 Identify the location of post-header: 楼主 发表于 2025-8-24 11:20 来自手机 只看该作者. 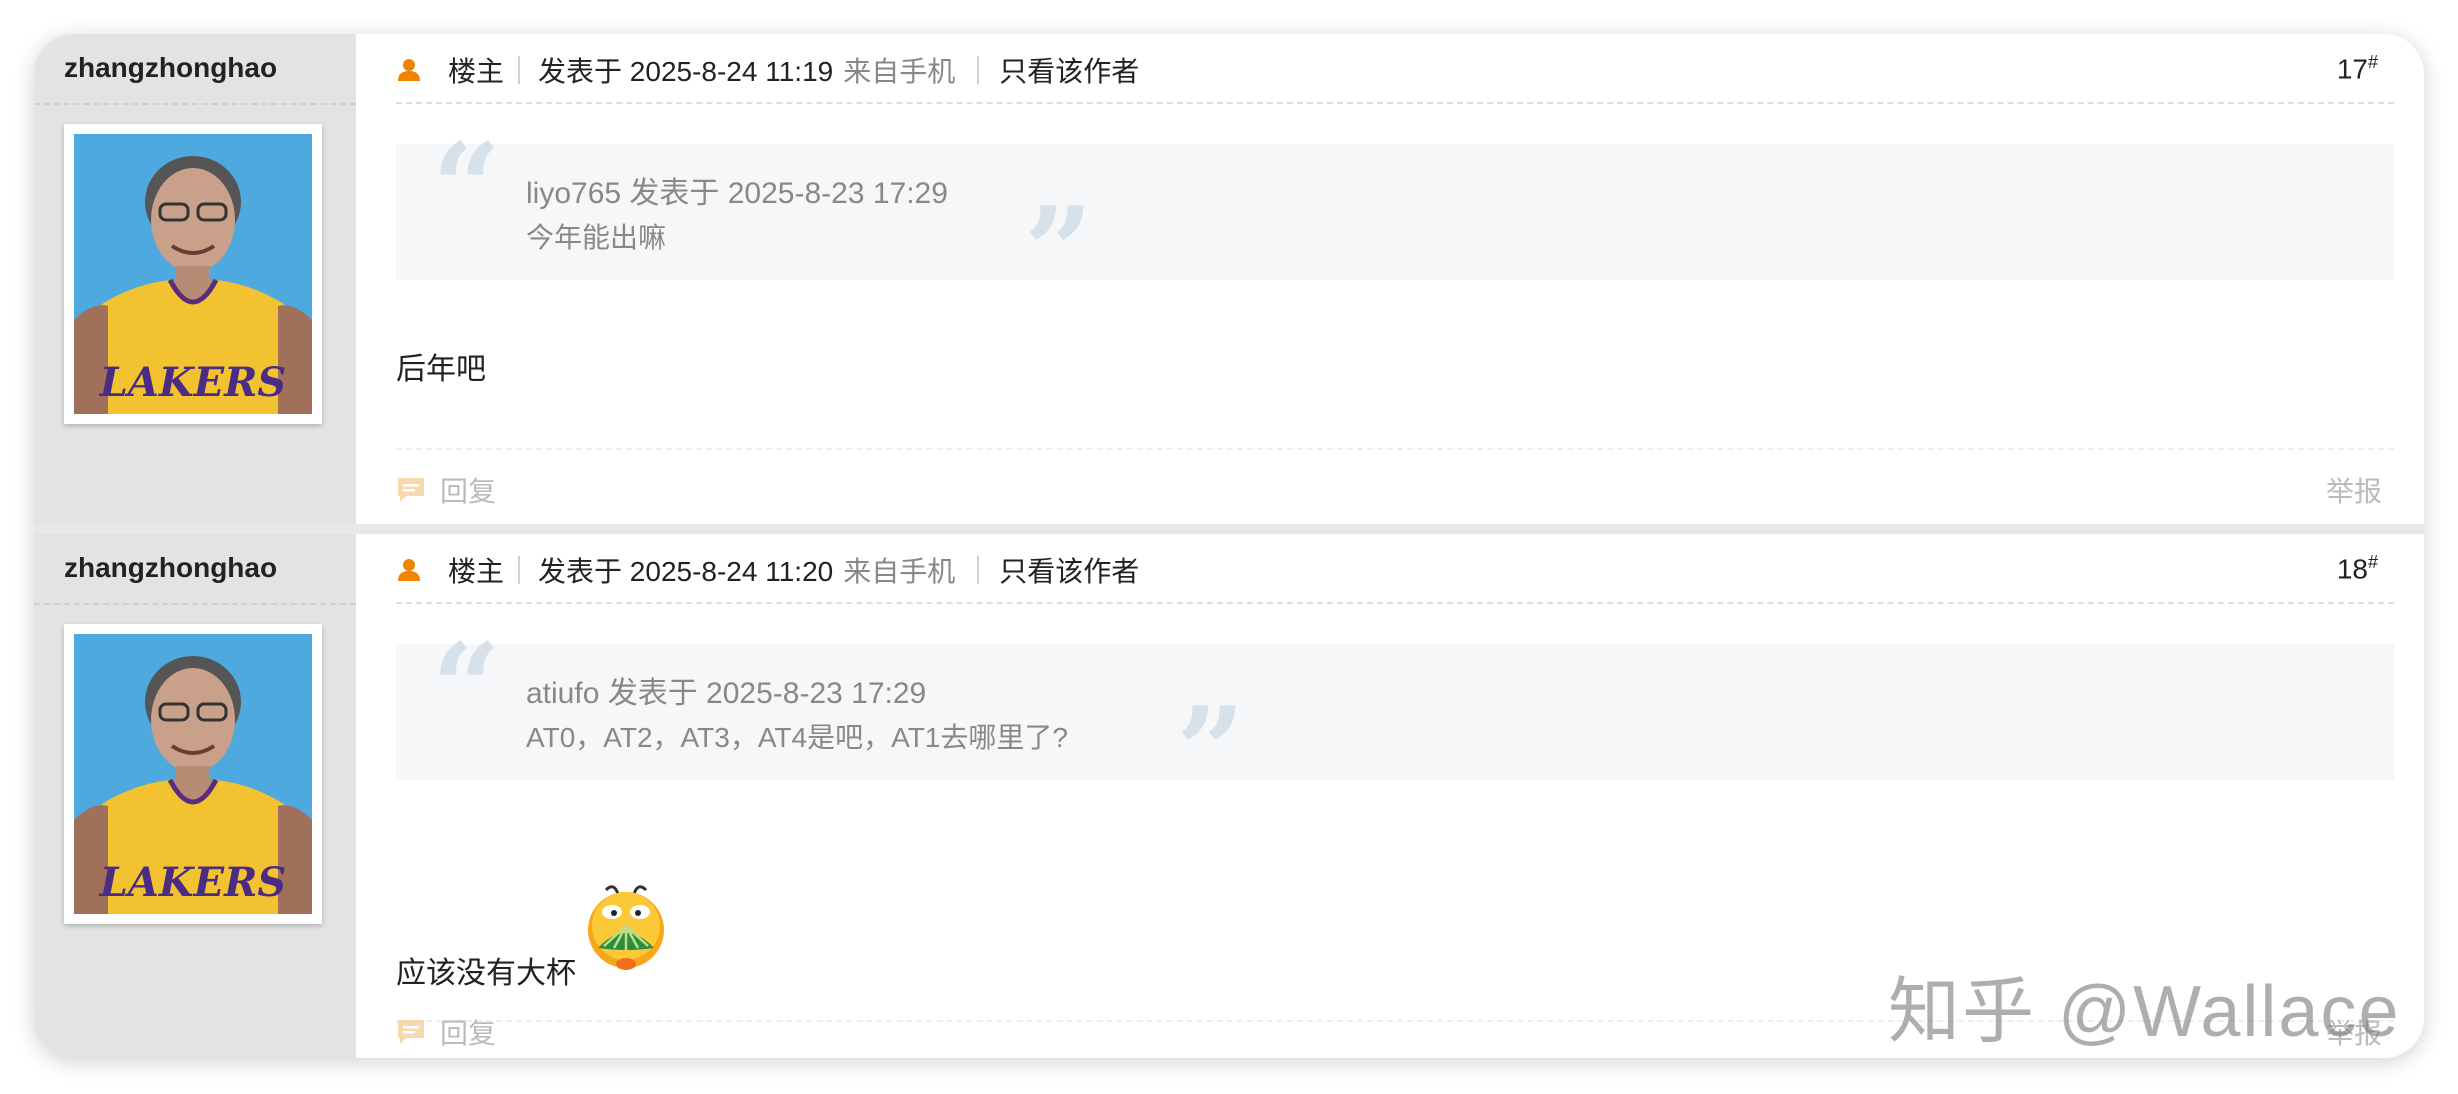
(767, 570).